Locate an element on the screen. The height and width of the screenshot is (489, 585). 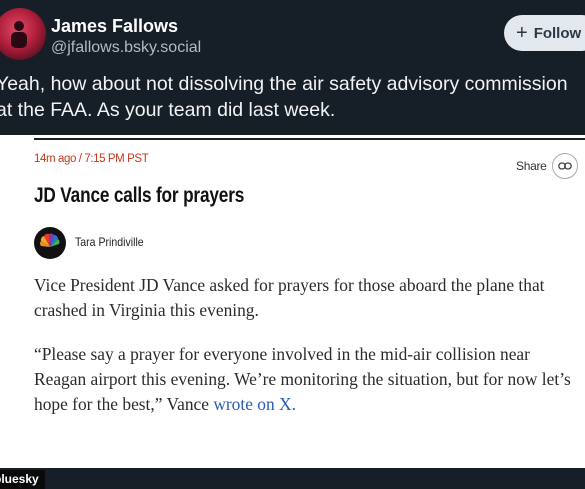
x-post-link: wrote on X. is located at coordinates (254, 404).